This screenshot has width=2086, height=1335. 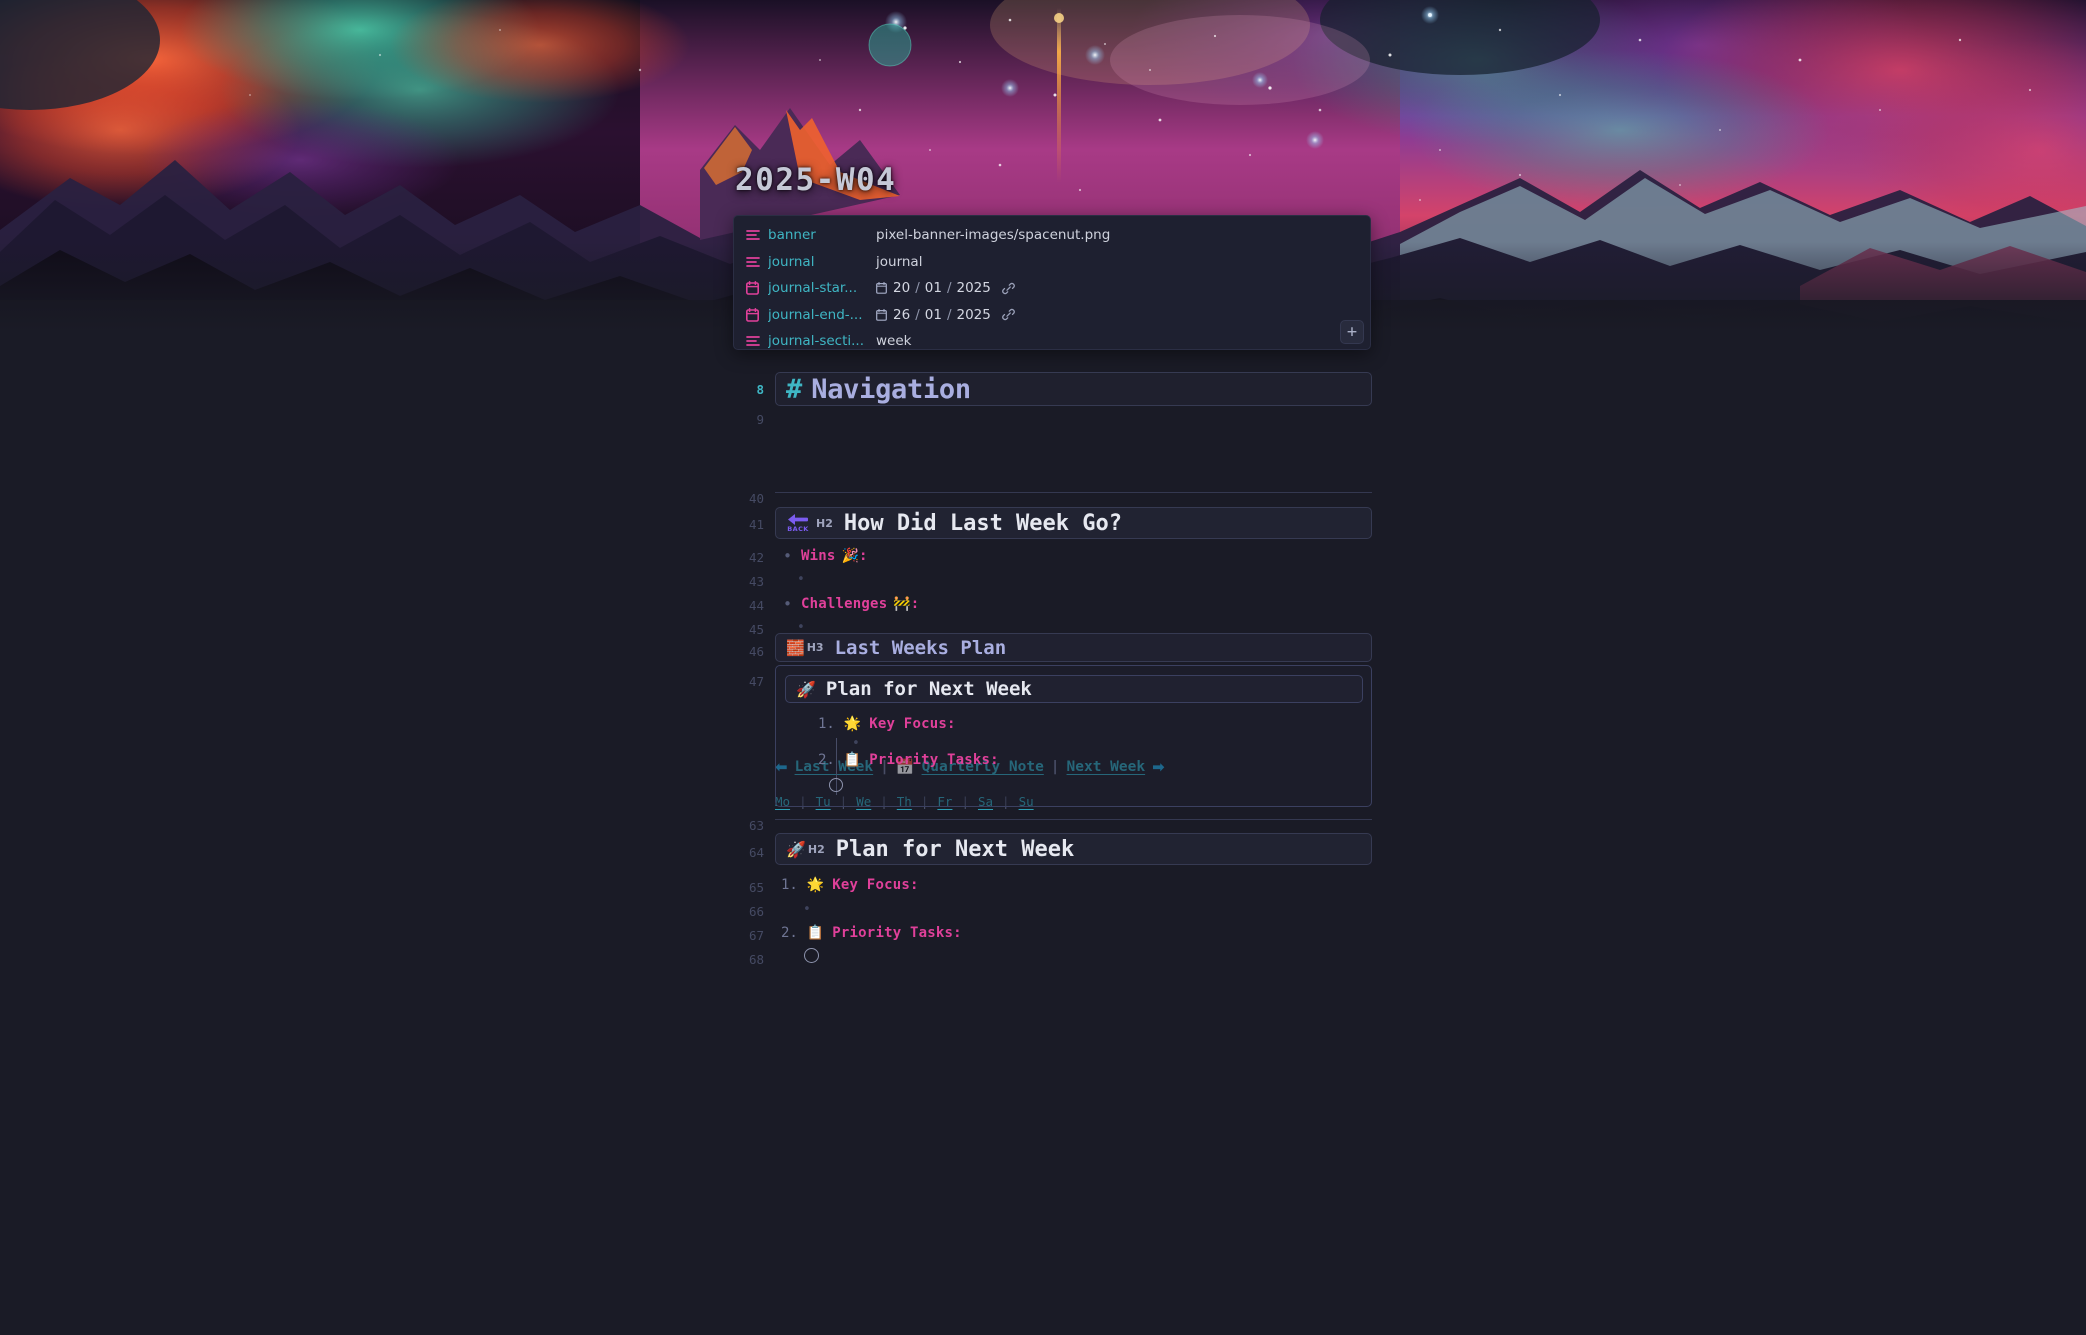 What do you see at coordinates (860, 743) in the screenshot?
I see `embed-list-item-key-focus-child: •` at bounding box center [860, 743].